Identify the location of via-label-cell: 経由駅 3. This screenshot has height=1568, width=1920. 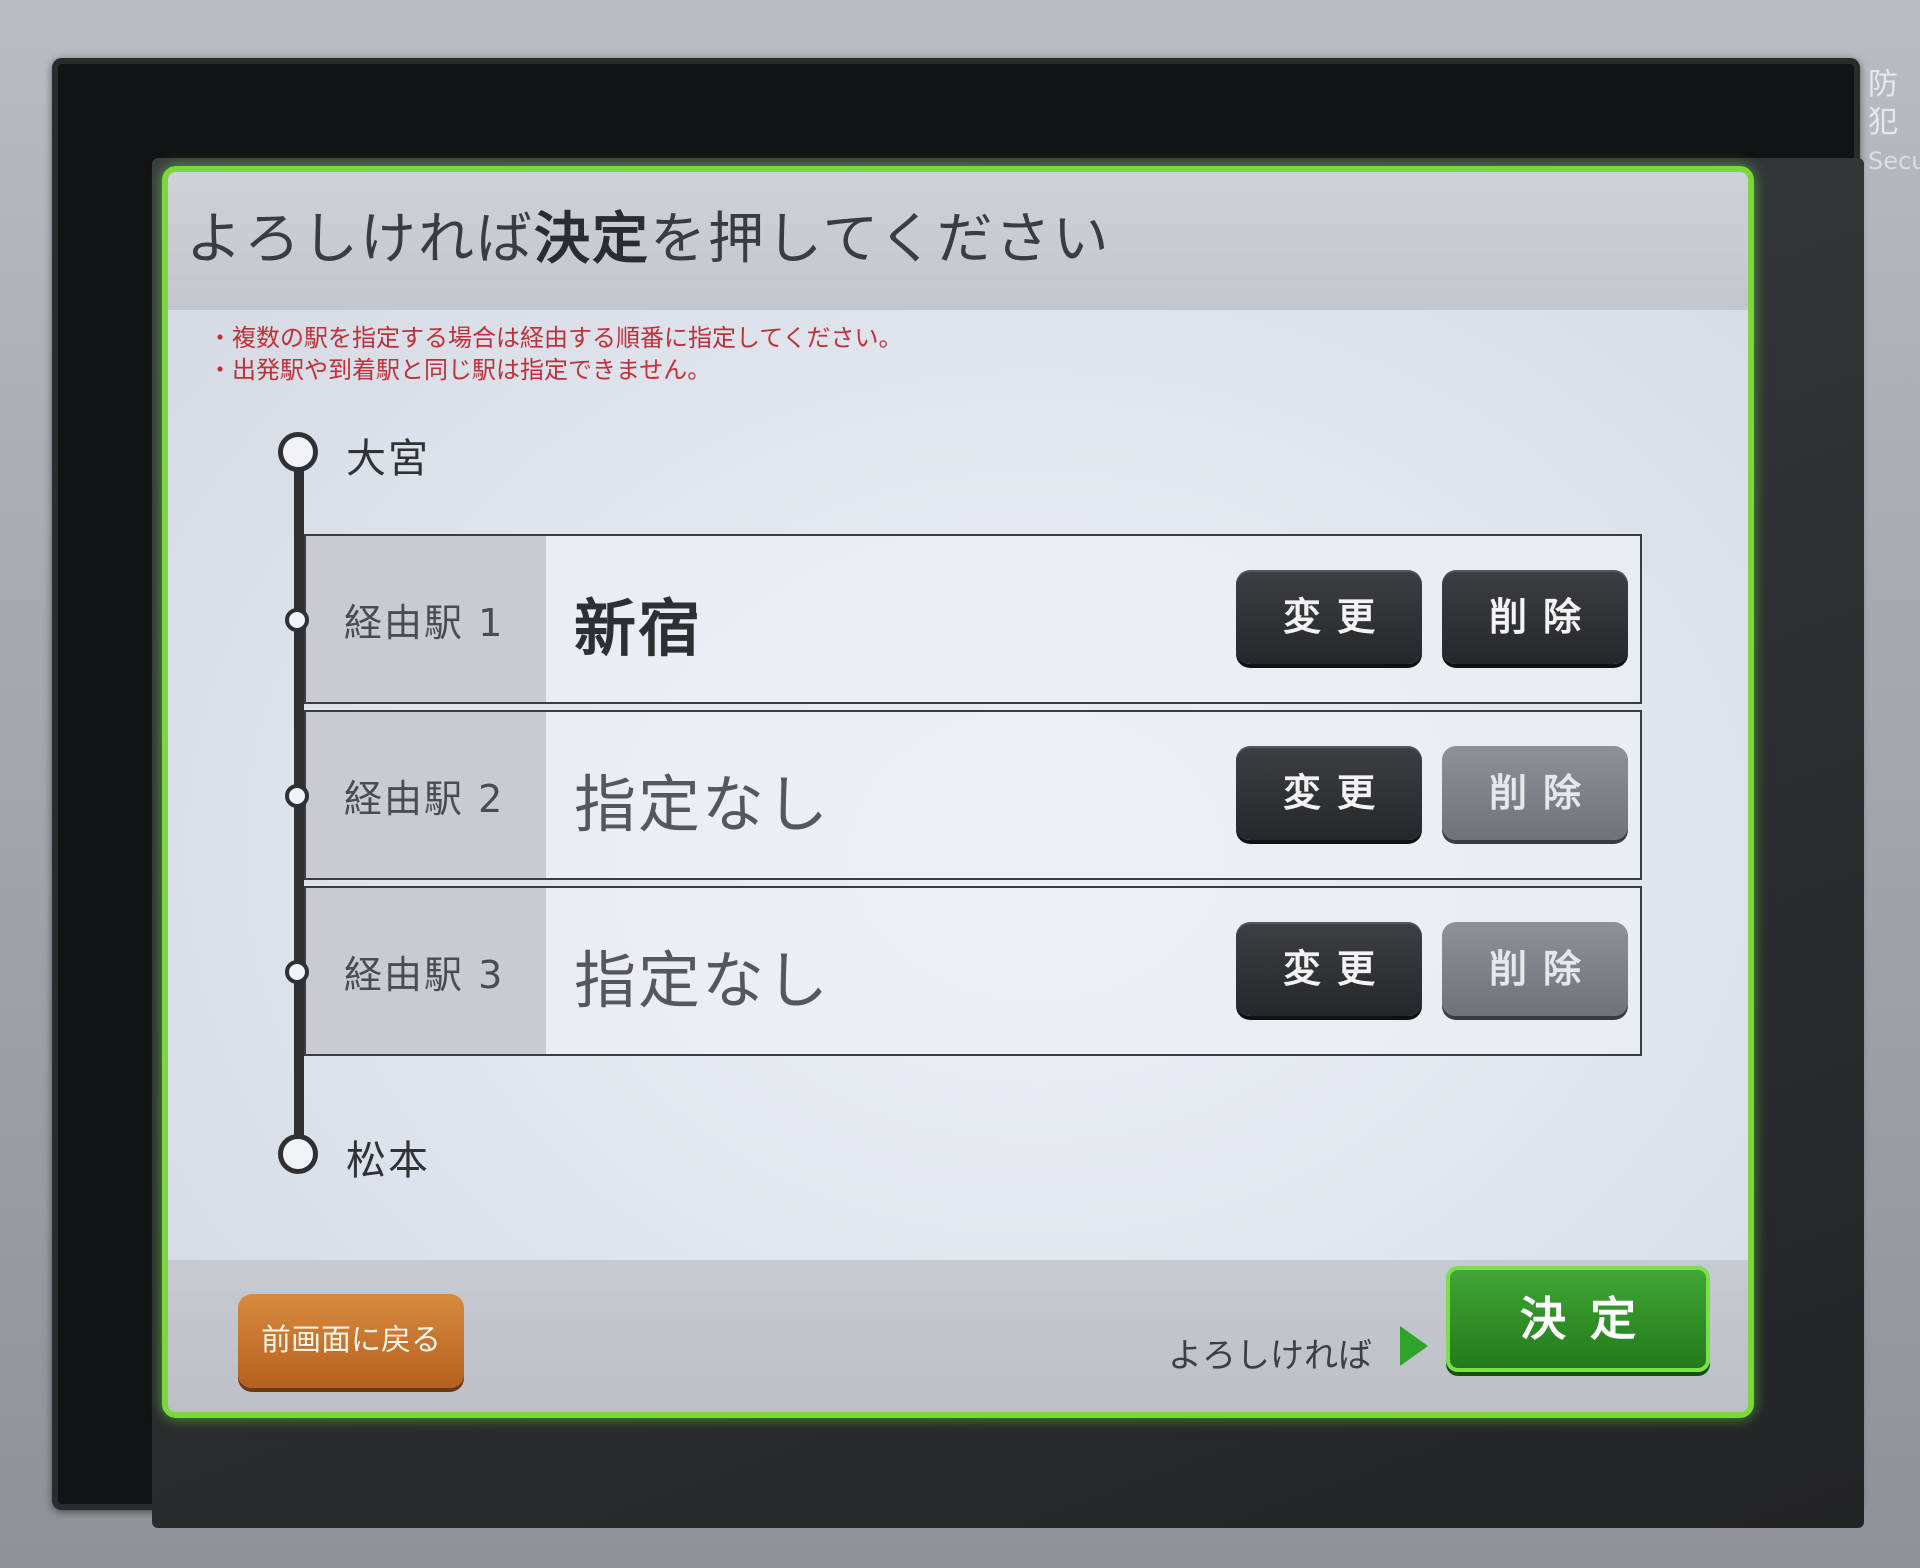
(426, 971).